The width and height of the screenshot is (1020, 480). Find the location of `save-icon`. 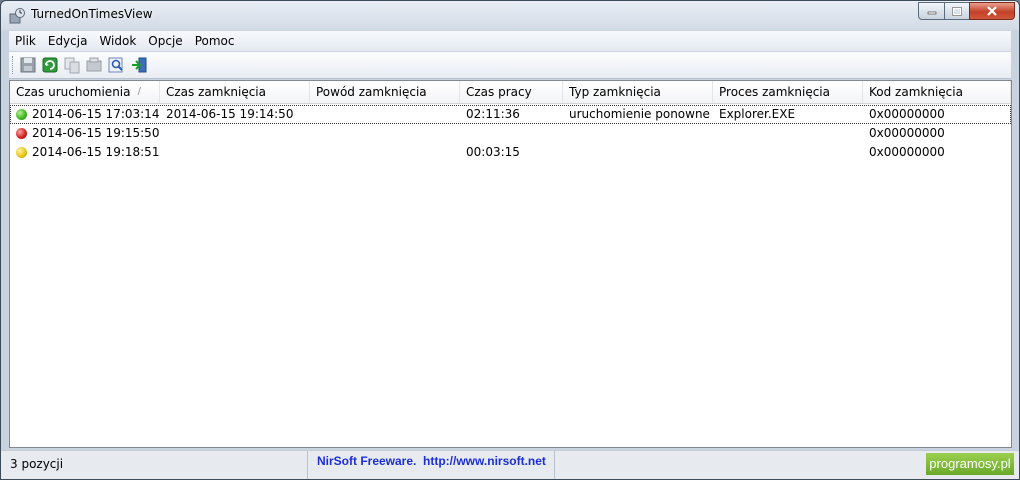

save-icon is located at coordinates (28, 65).